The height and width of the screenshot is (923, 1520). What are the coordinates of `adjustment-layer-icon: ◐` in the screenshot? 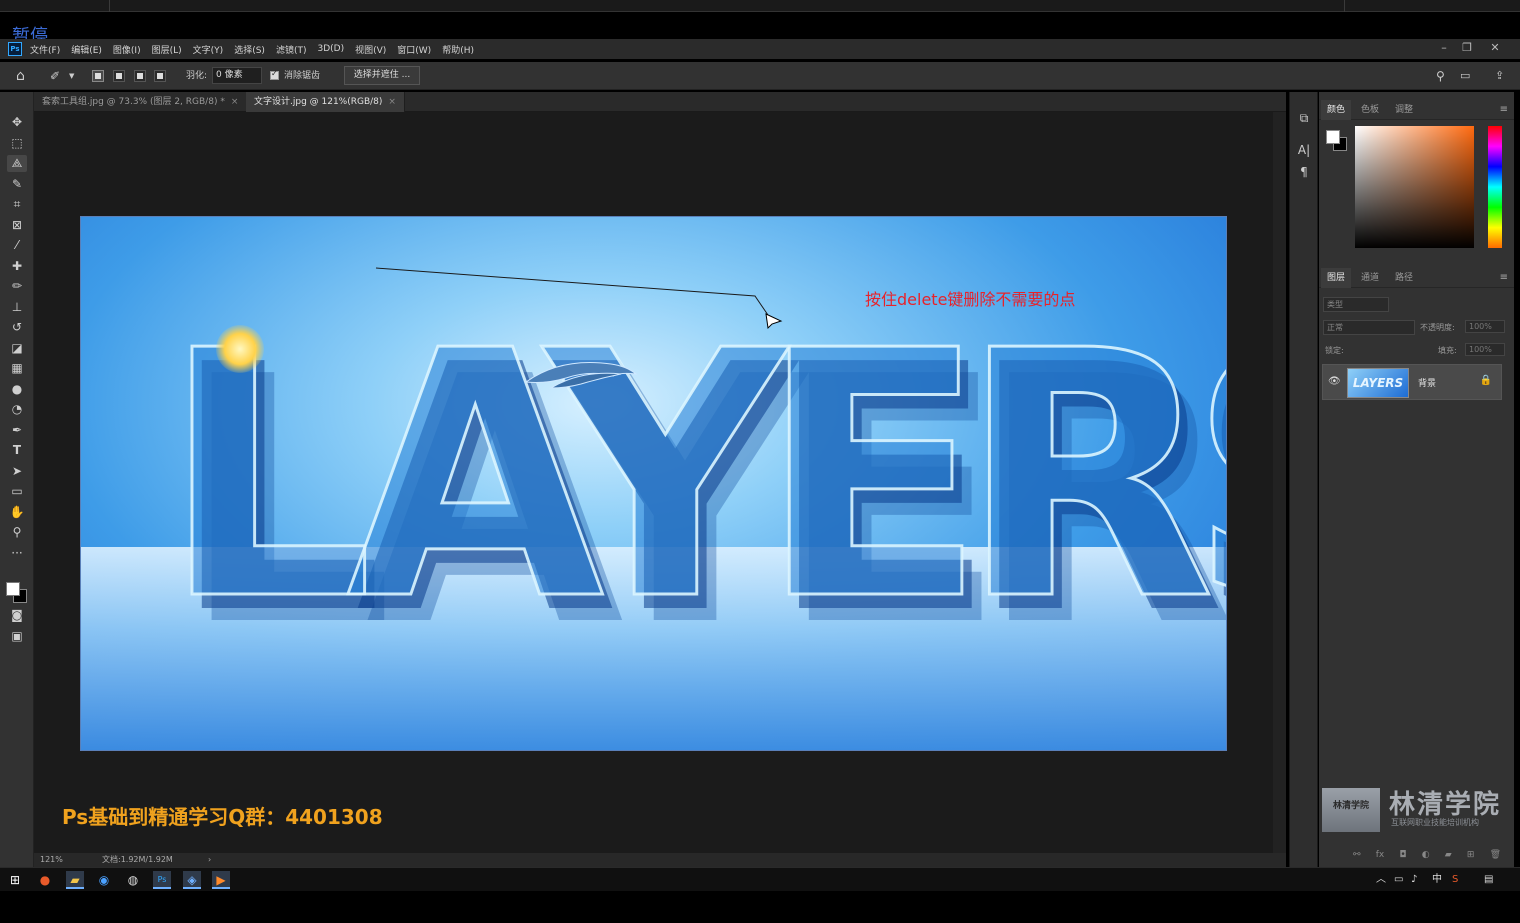 It's located at (1426, 855).